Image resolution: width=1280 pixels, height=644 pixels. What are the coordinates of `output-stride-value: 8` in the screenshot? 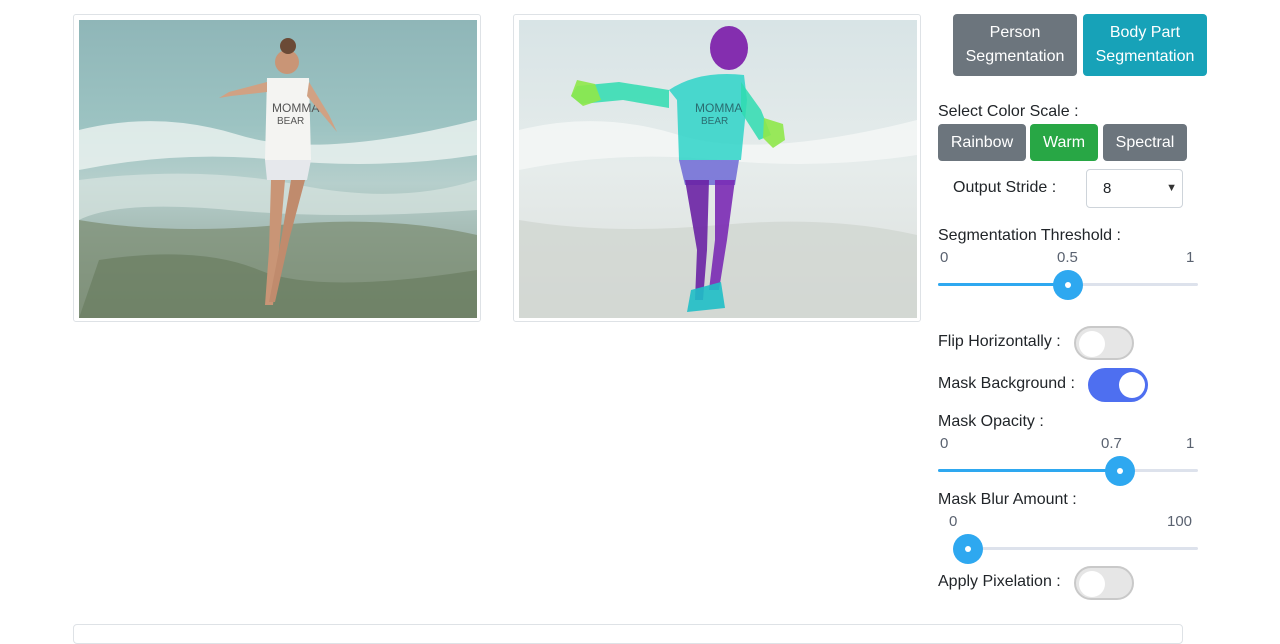 It's located at (1107, 188).